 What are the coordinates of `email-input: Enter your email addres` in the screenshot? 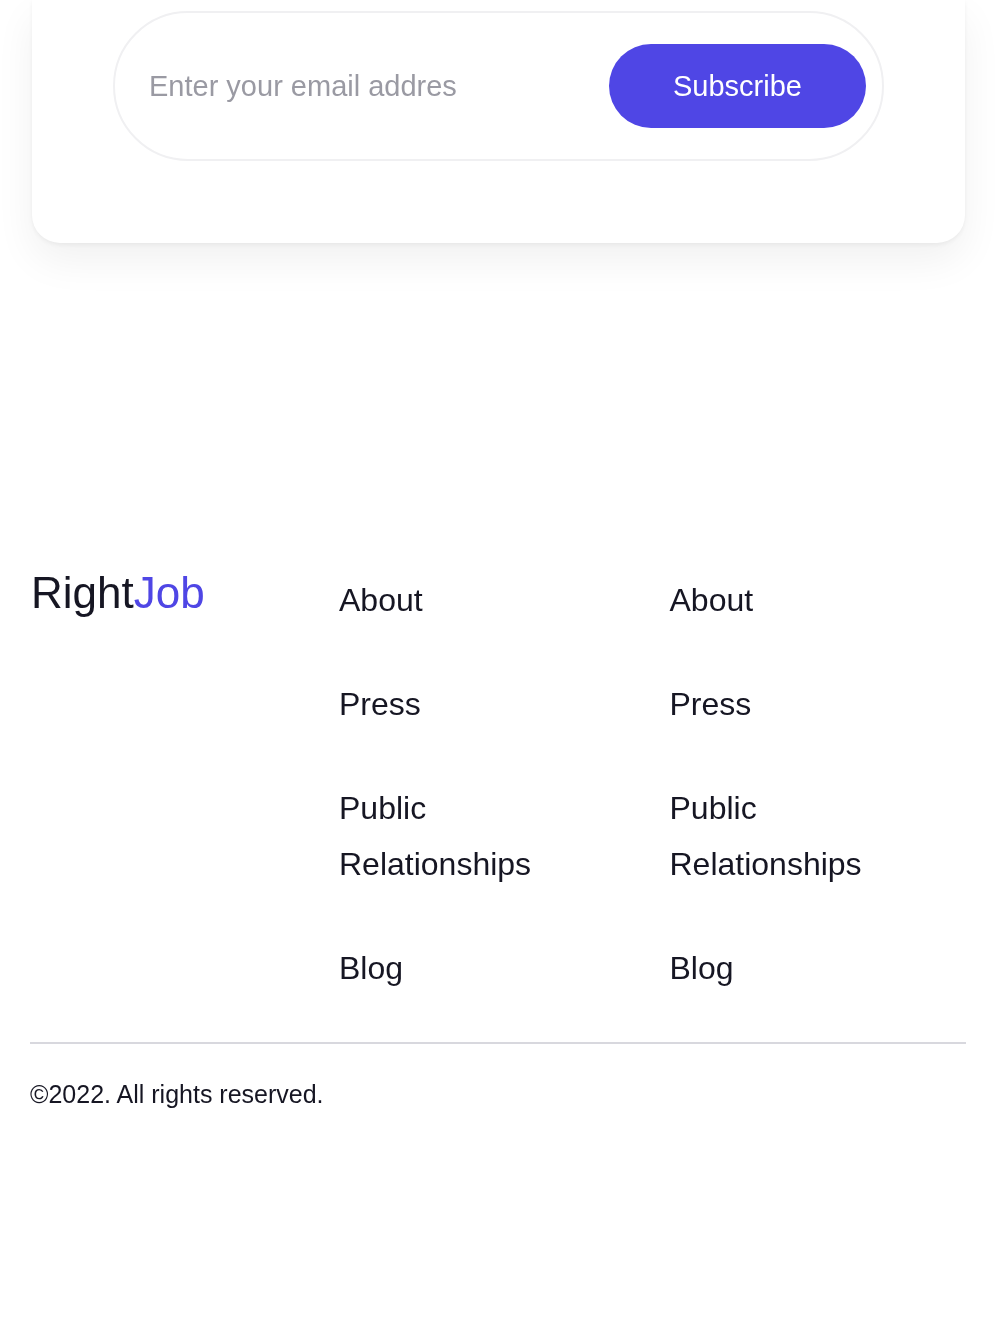 It's located at (378, 86).